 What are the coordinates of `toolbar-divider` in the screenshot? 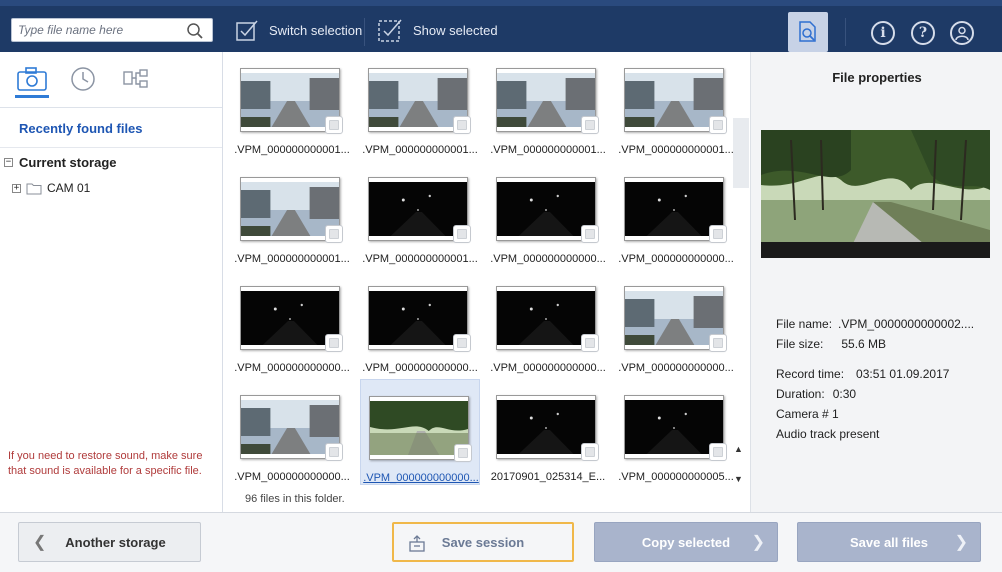 It's located at (364, 32).